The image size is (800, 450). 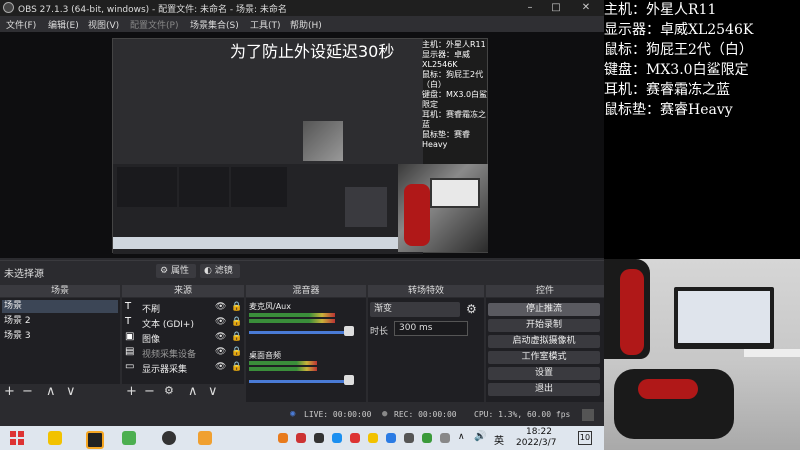 I want to click on cpu-fps-status: CPU: 1.3%, 60.00 fps, so click(x=522, y=414).